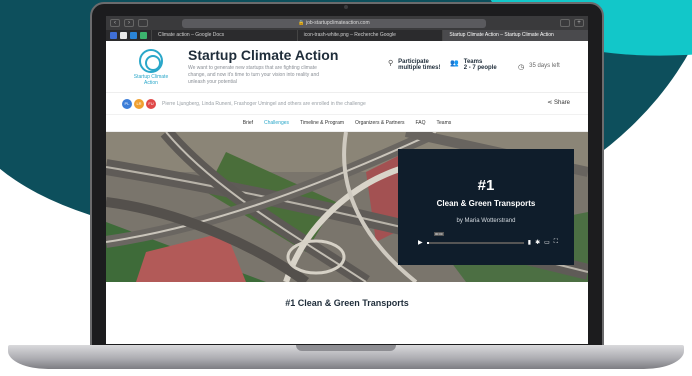 The height and width of the screenshot is (376, 692). I want to click on share-label: Share, so click(561, 103).